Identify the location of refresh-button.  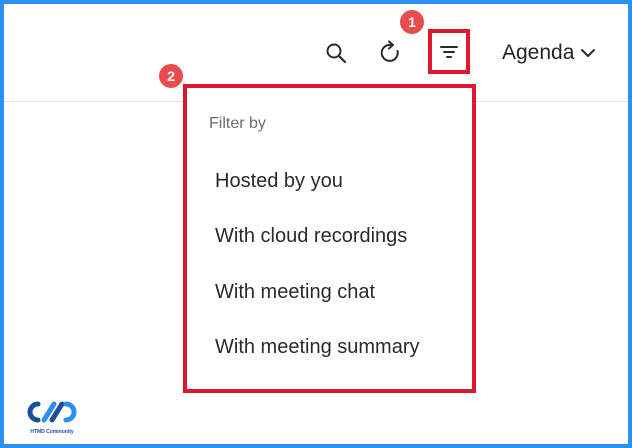
(391, 53).